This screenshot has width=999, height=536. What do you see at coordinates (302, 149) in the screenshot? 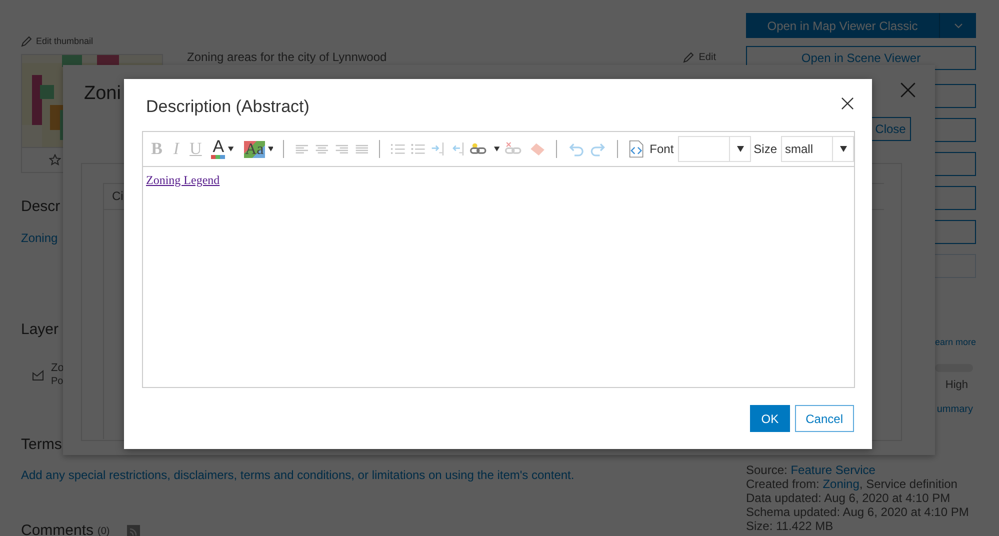
I see `align-left-icon` at bounding box center [302, 149].